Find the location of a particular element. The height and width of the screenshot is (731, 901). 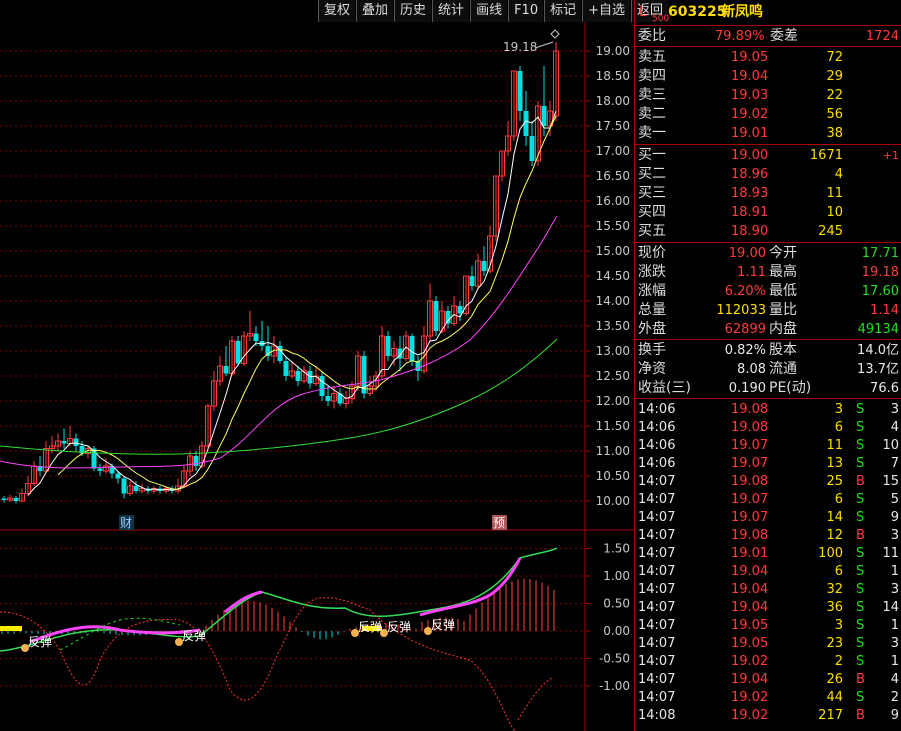

macd-axis-label: 0.00 is located at coordinates (616, 631).